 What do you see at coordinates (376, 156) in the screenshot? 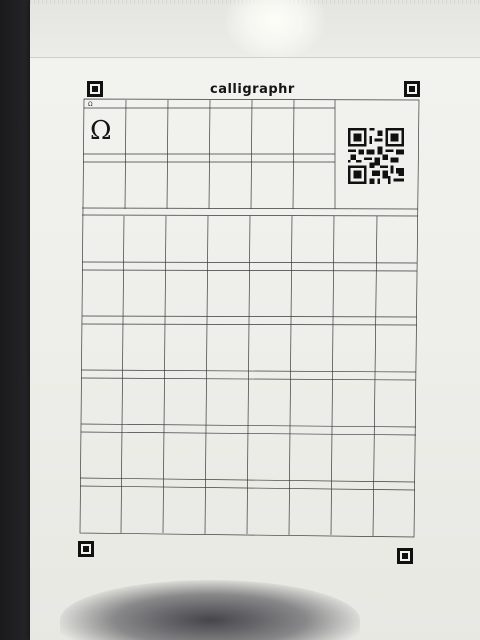
I see `qr-code-icon` at bounding box center [376, 156].